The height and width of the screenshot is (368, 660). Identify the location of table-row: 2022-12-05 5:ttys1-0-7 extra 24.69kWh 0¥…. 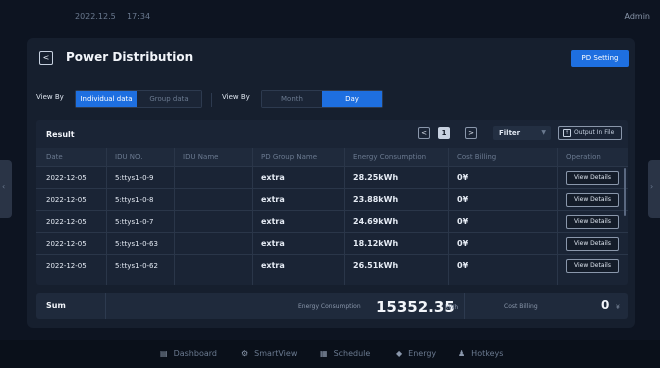
(332, 221).